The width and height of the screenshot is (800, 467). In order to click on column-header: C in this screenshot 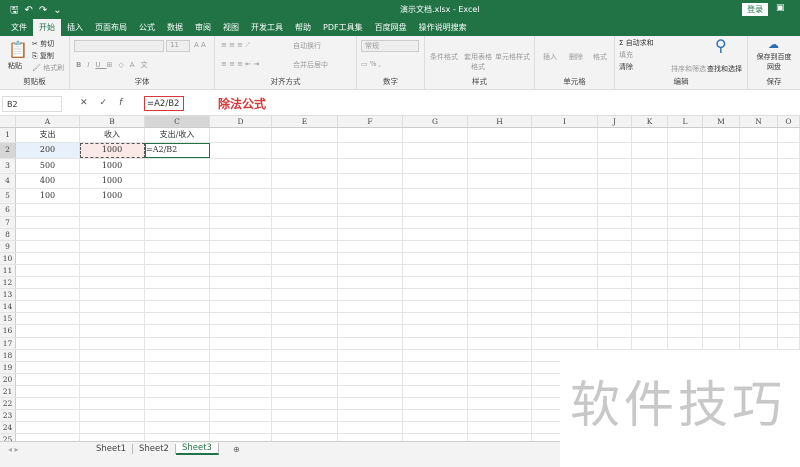, I will do `click(177, 121)`.